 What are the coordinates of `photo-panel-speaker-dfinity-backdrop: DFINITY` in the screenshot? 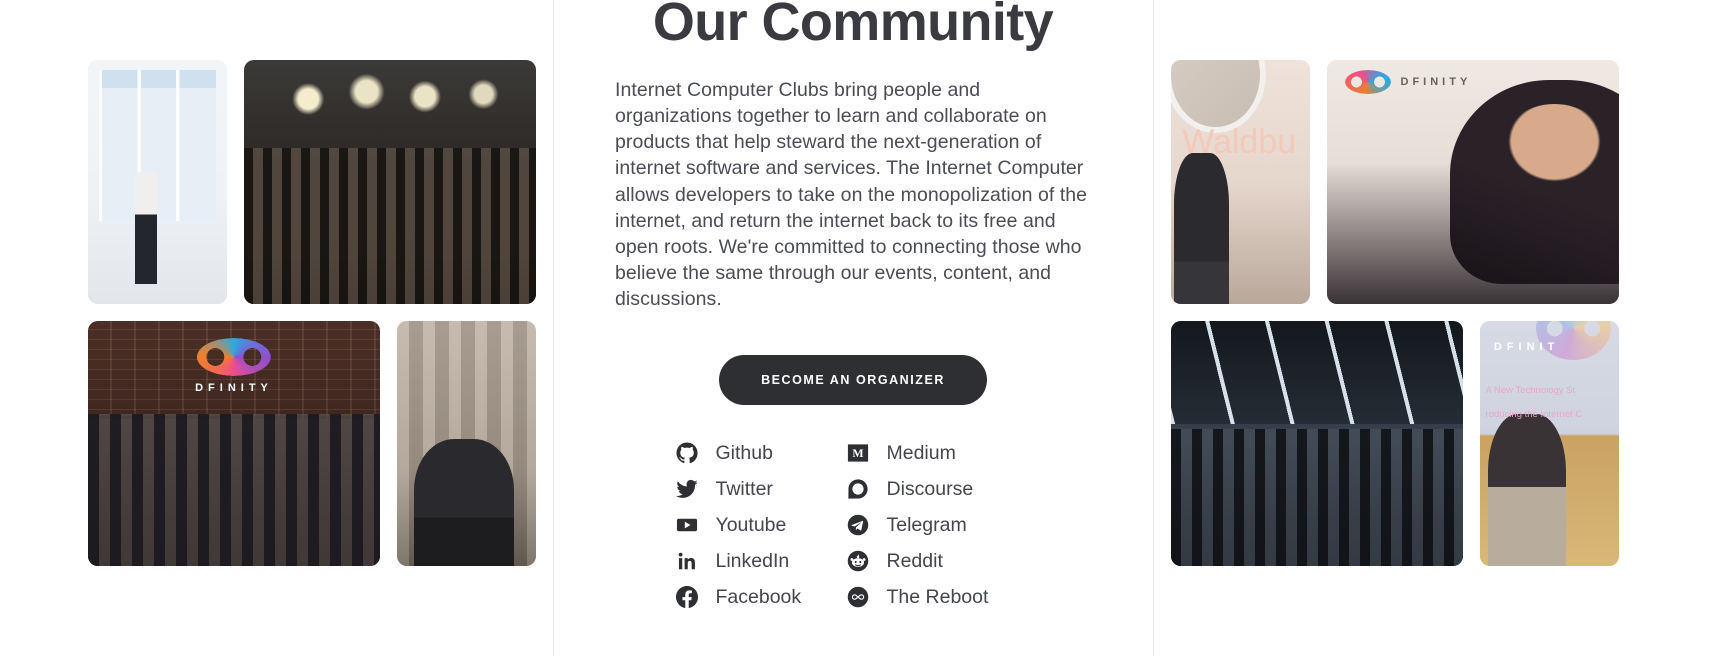 It's located at (1473, 182).